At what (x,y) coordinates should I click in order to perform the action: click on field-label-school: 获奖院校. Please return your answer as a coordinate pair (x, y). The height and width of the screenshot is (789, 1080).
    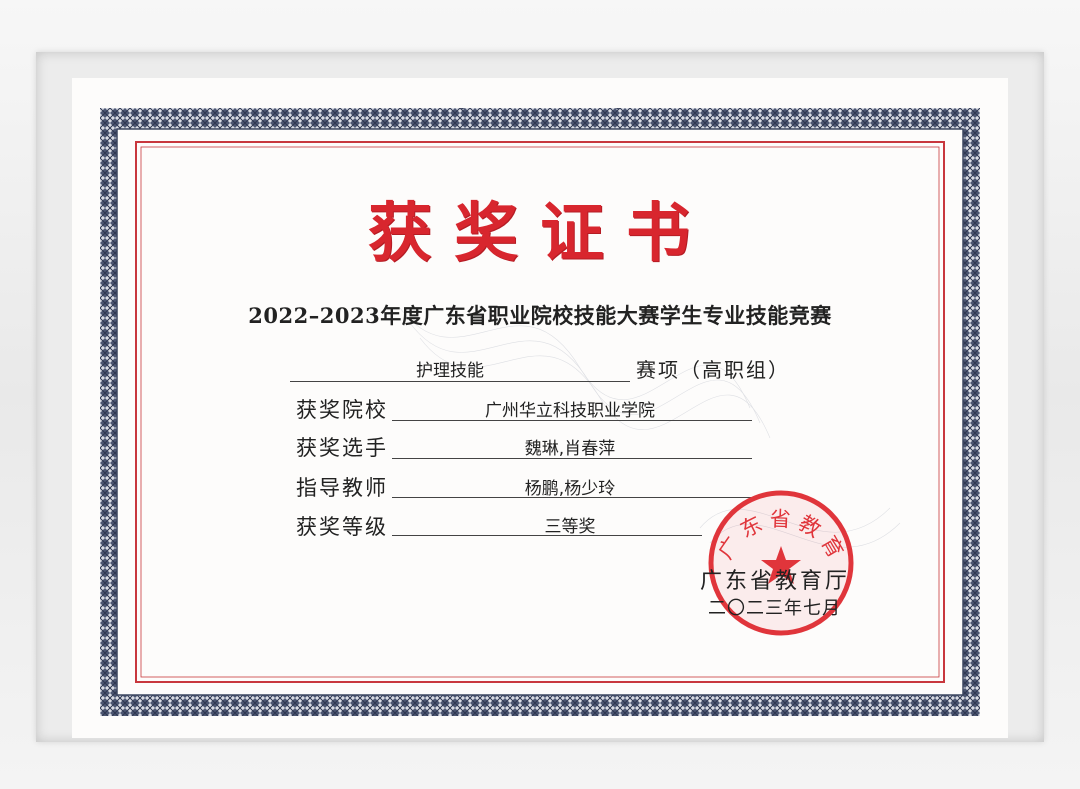
    Looking at the image, I should click on (342, 410).